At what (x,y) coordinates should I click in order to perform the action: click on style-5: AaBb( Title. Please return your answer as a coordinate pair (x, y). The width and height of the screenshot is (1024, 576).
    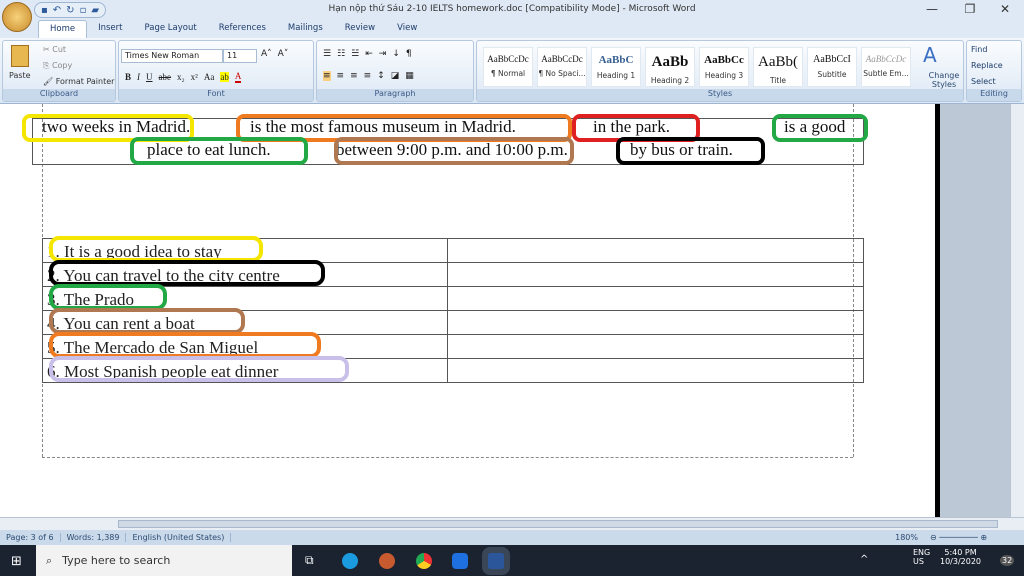
    Looking at the image, I should click on (778, 67).